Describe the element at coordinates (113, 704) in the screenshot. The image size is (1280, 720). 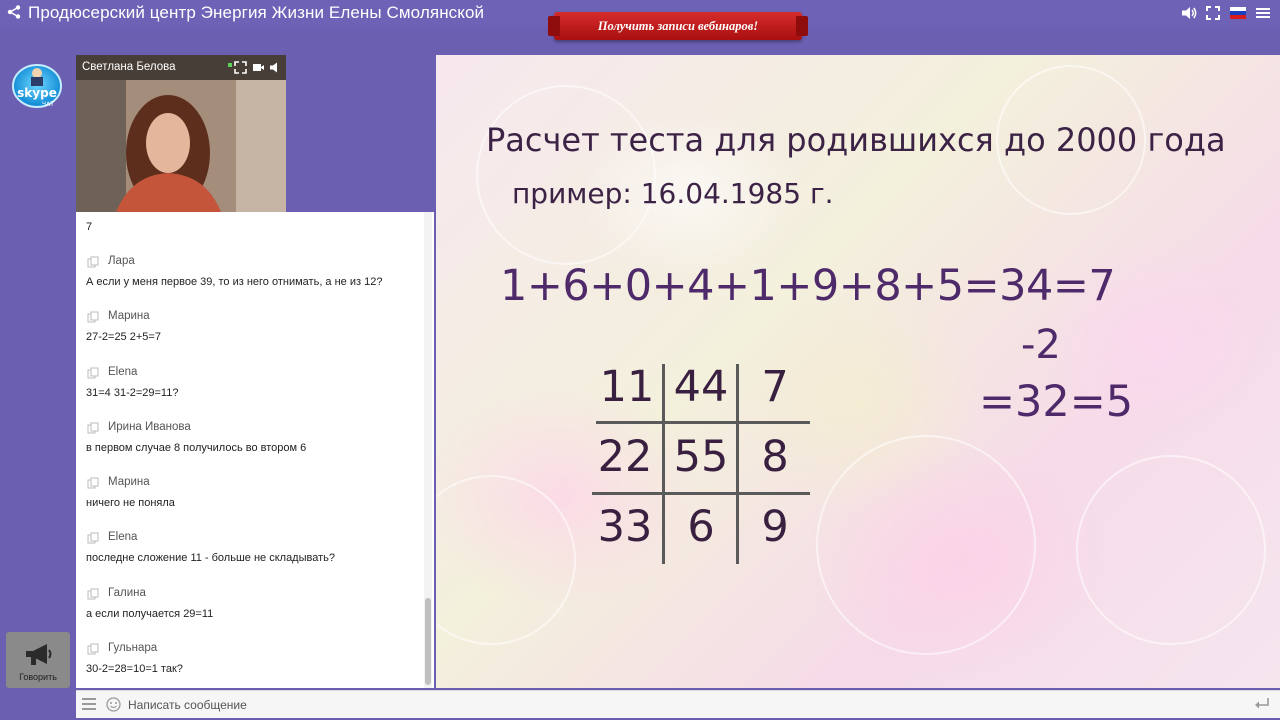
I see `smiley-icon` at that location.